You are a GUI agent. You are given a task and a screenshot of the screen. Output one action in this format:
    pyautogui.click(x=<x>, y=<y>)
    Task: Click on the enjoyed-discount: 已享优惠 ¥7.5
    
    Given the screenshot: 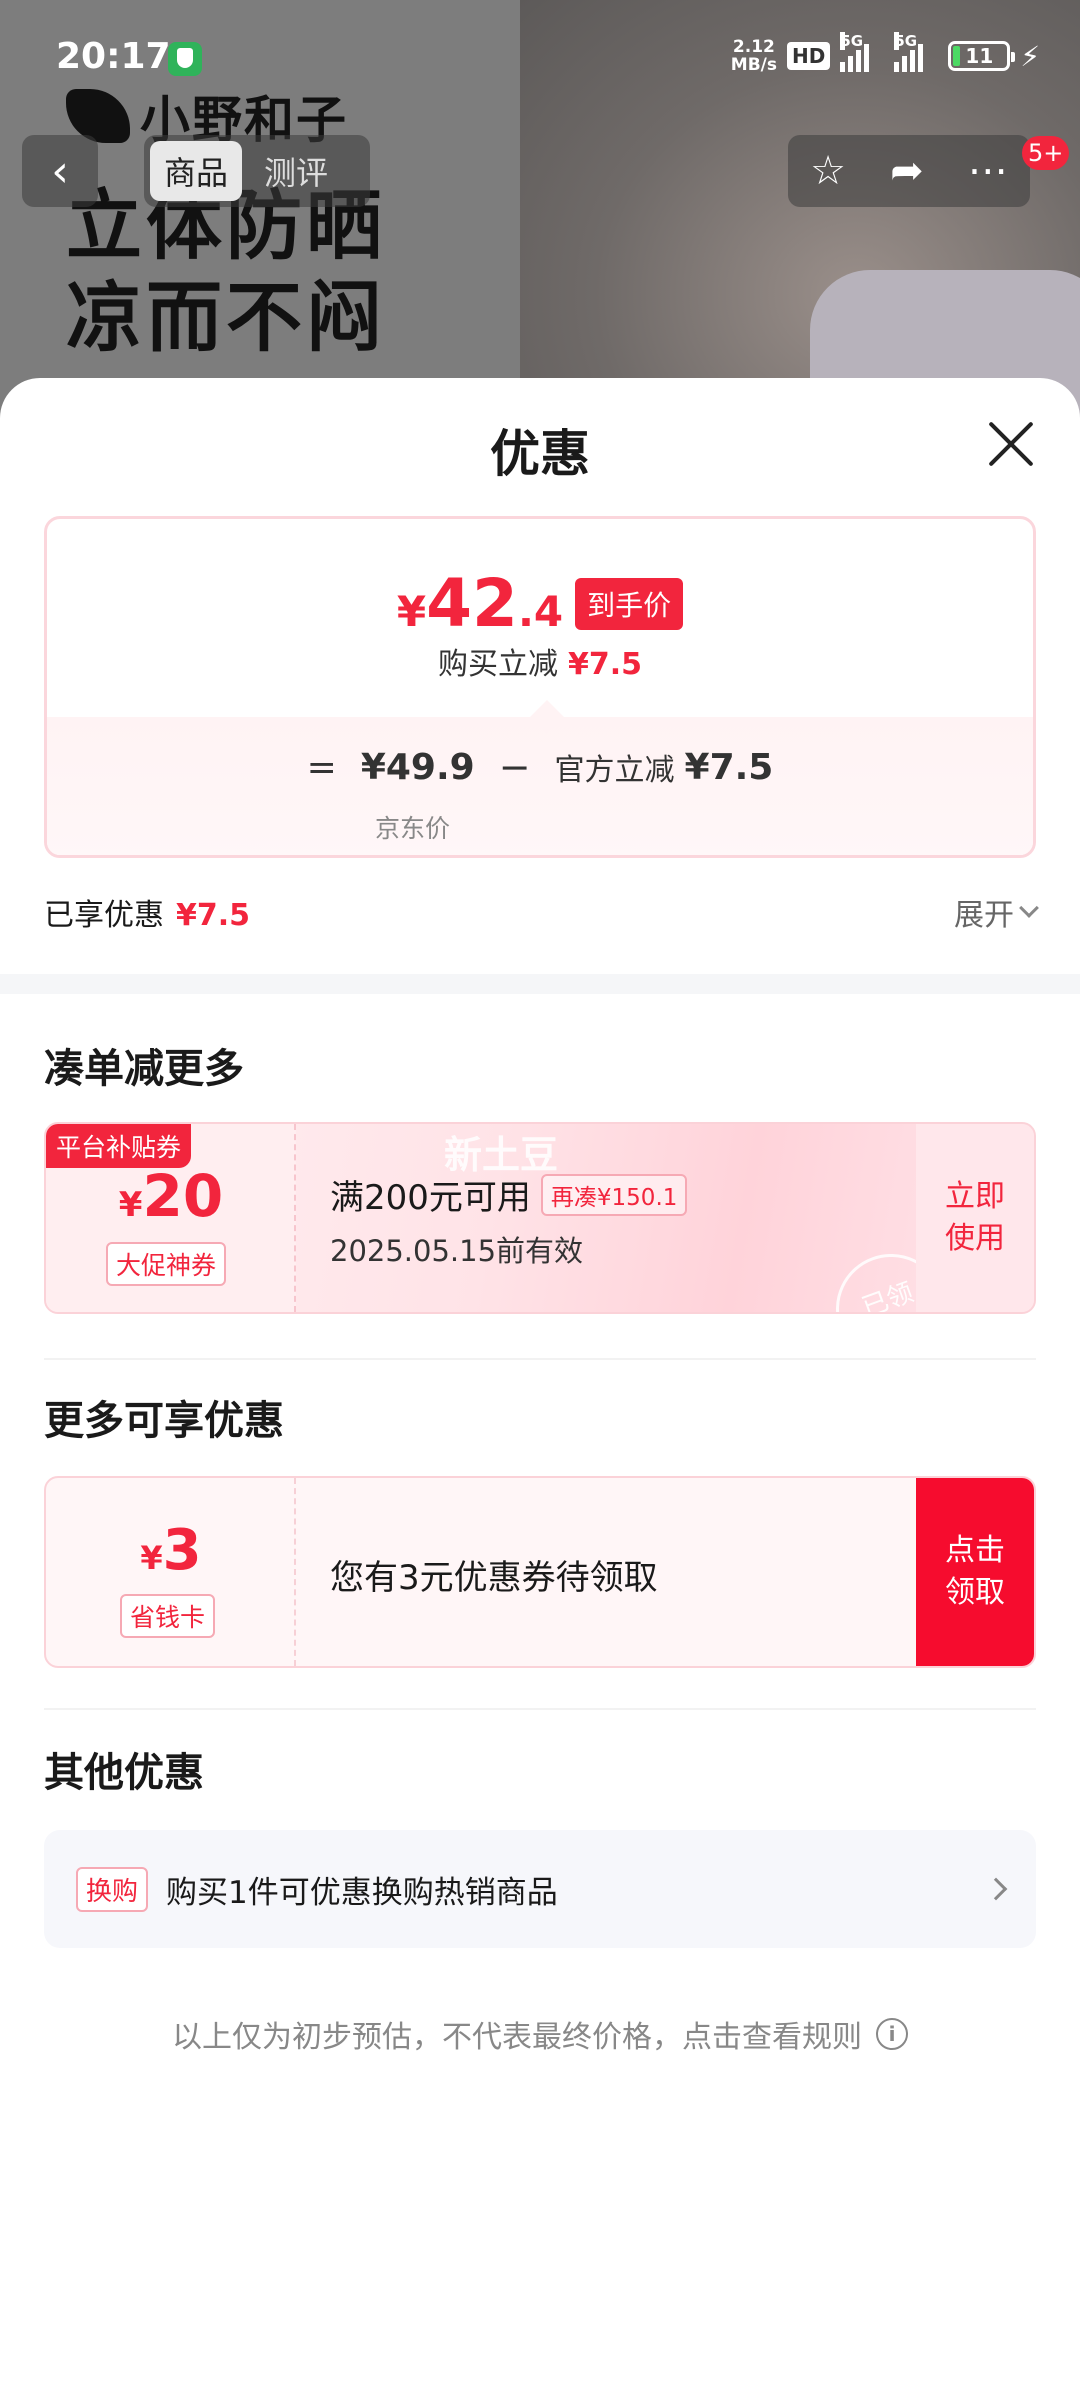 What is the action you would take?
    pyautogui.click(x=147, y=912)
    